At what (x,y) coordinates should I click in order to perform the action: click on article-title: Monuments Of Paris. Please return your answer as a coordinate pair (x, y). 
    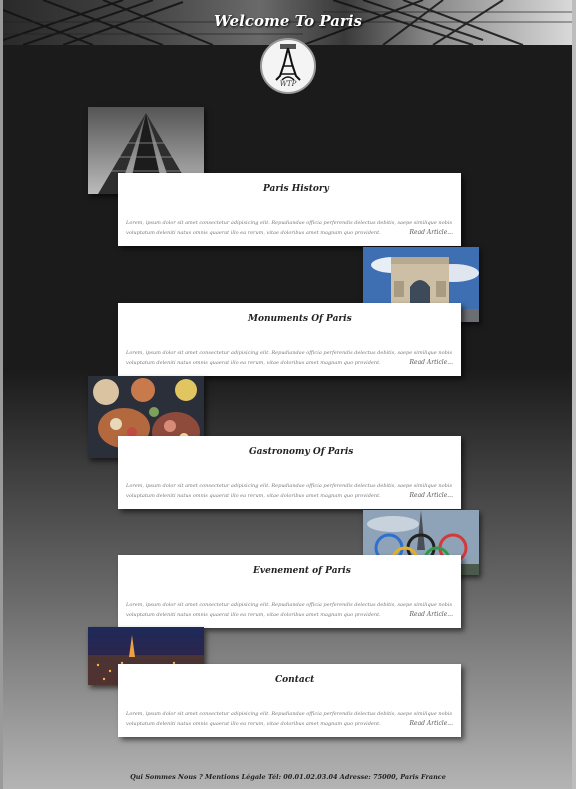
    Looking at the image, I should click on (300, 319).